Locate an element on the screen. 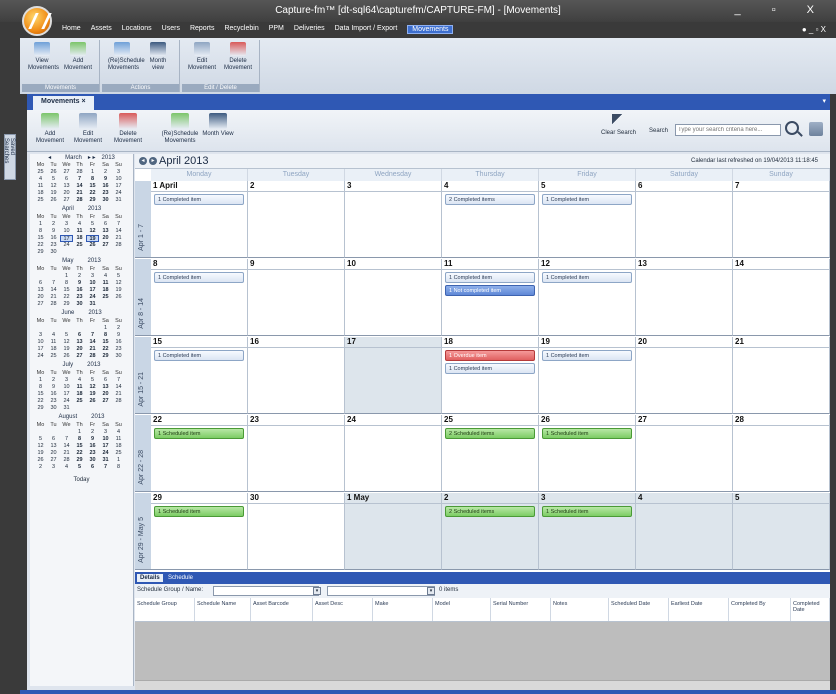 This screenshot has width=836, height=694. day-cell: 2 is located at coordinates (296, 219).